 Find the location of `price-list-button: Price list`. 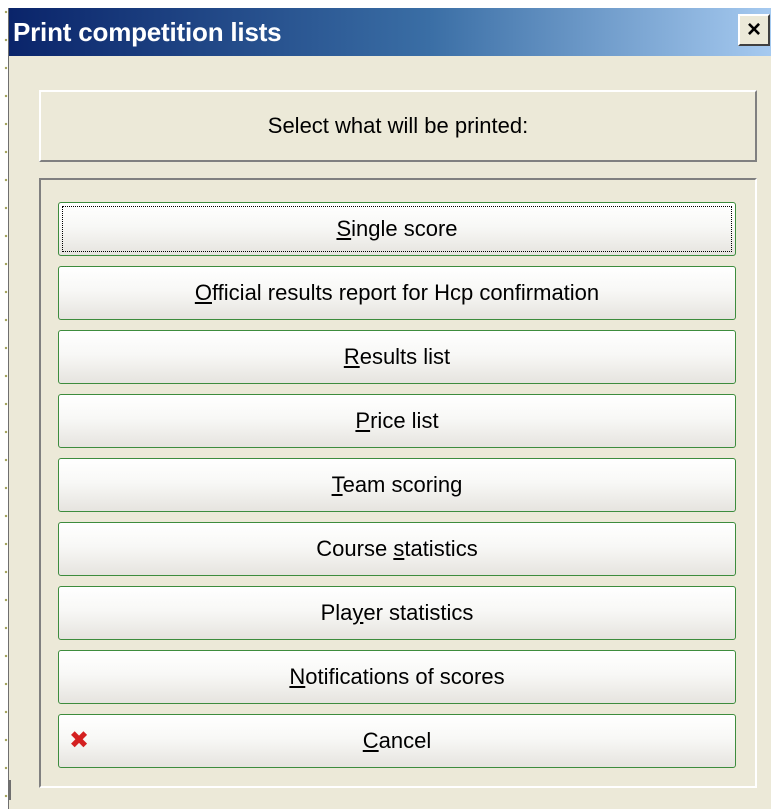

price-list-button: Price list is located at coordinates (397, 421).